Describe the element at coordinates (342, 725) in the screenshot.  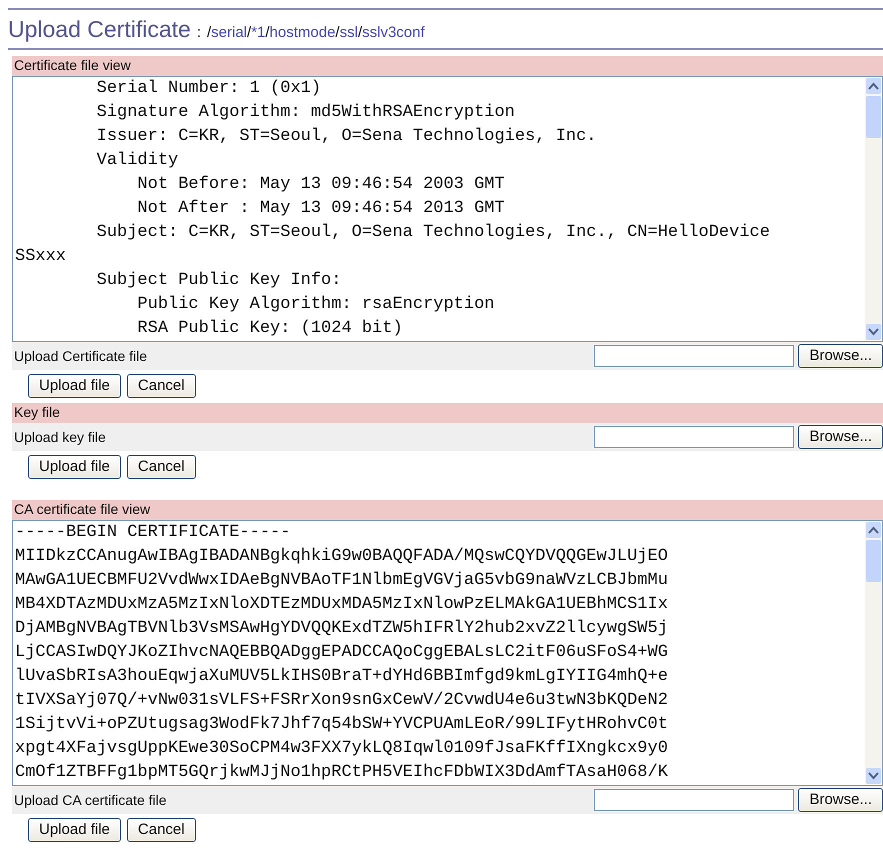
I see `file-text-line: 1SijtvVi+oPZUtugsag3WodFk7Jhf7q54bSW+YVCPUAmLEoR/99LIFytHRohvC0t` at that location.